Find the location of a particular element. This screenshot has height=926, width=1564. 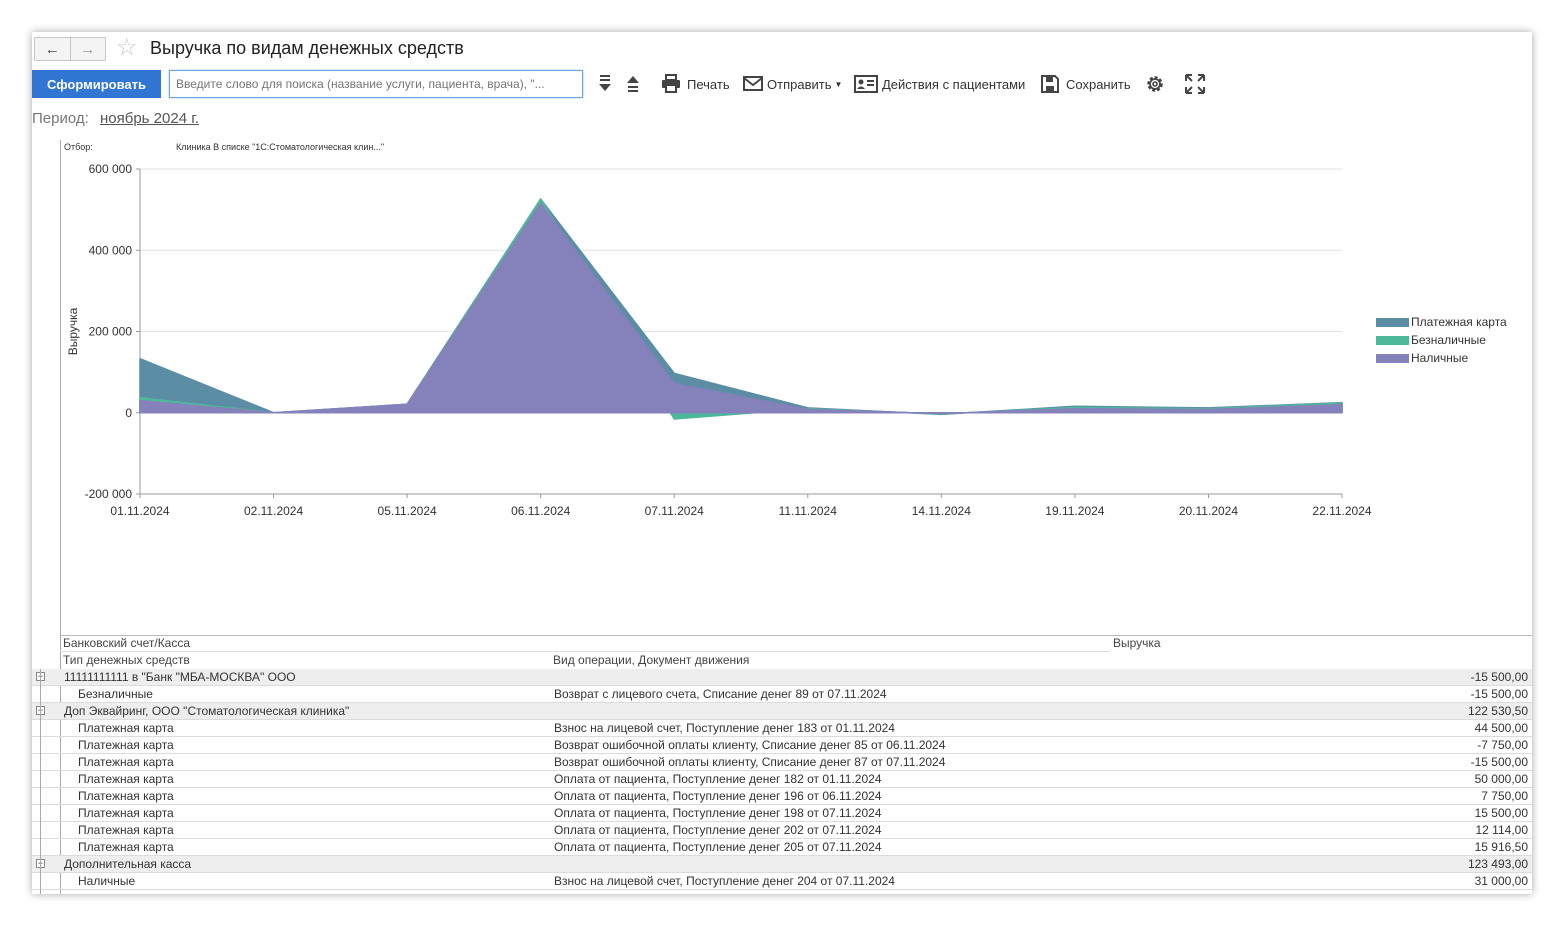

cell-account: Наличные is located at coordinates (107, 881).